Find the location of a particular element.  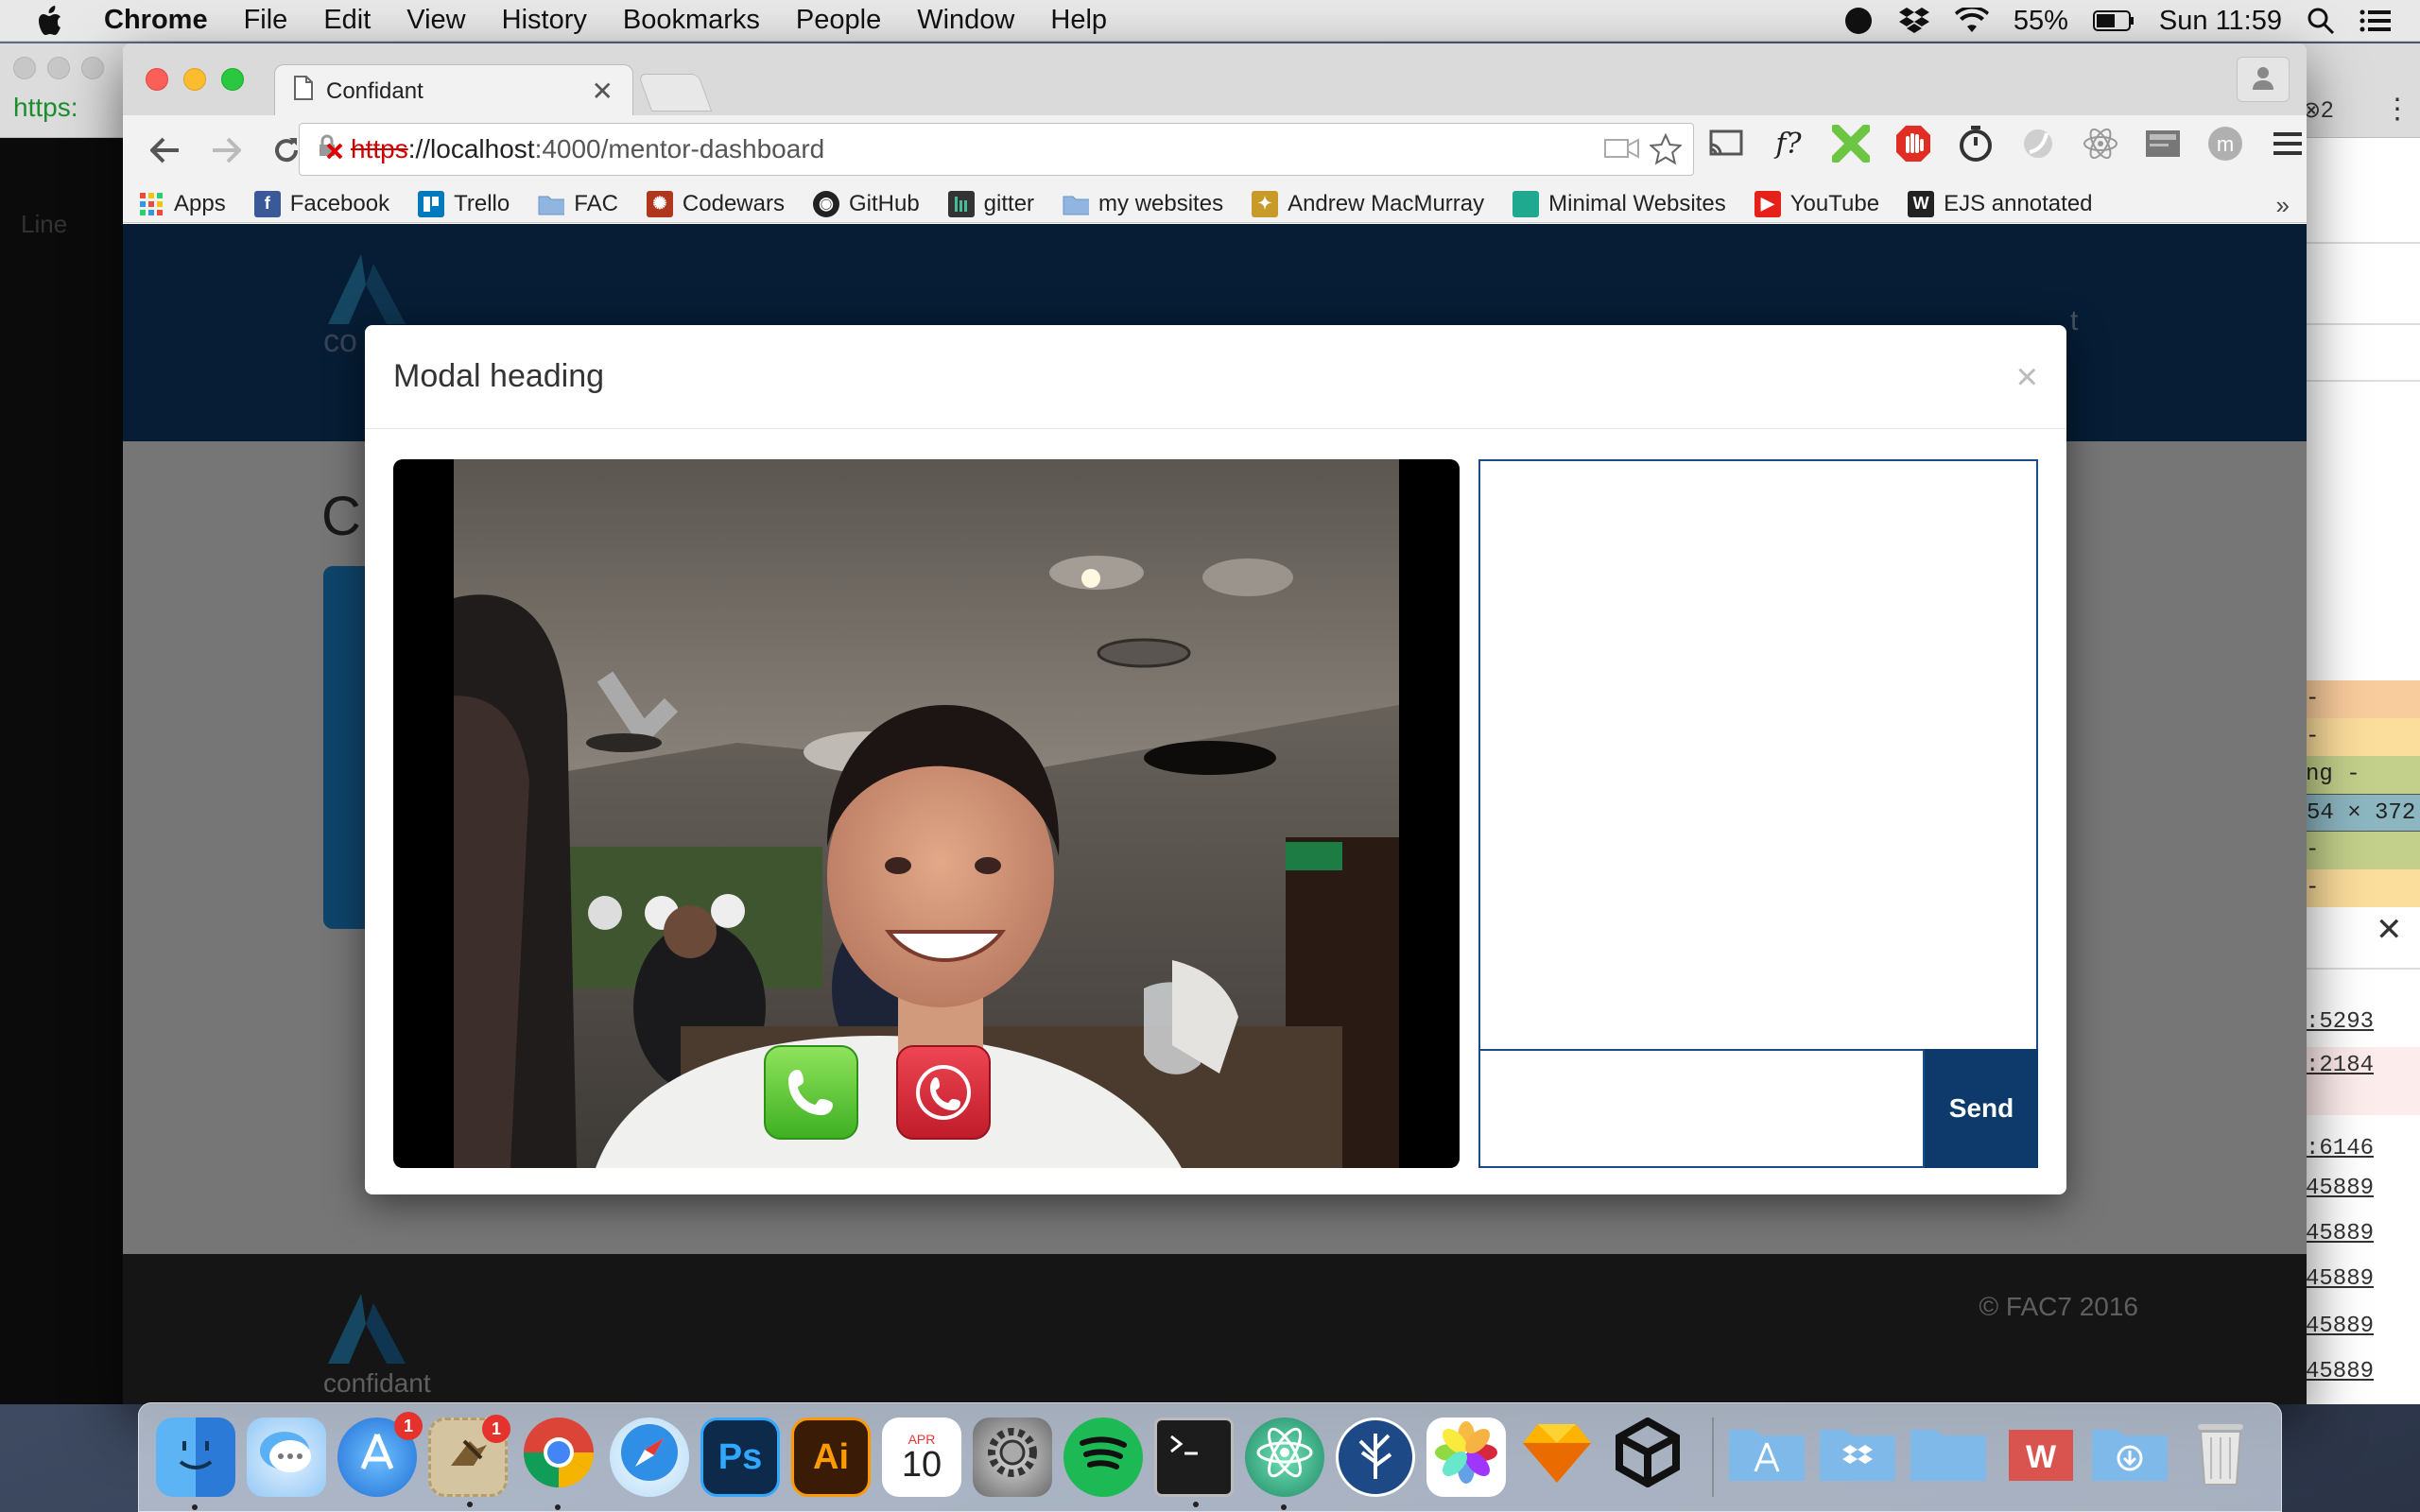

bookmark-minimal-websites: Minimal Websites is located at coordinates (1619, 203).